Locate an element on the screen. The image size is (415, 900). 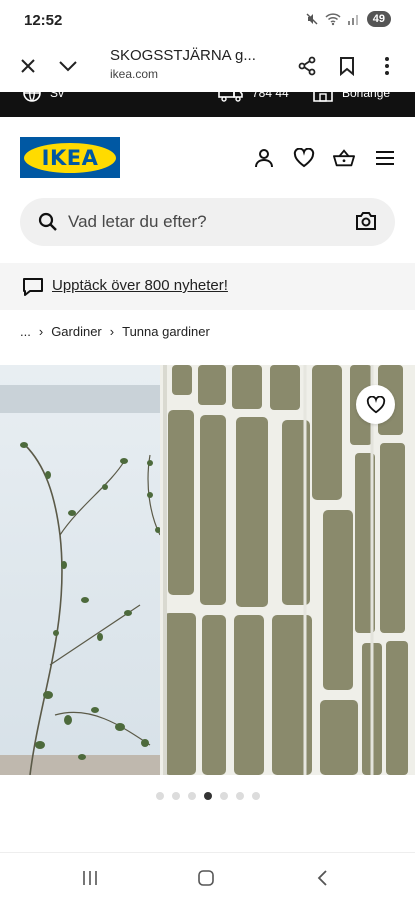
store-icon is located at coordinates (323, 97).